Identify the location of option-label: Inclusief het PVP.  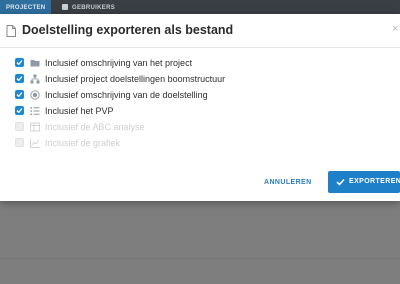
(79, 111).